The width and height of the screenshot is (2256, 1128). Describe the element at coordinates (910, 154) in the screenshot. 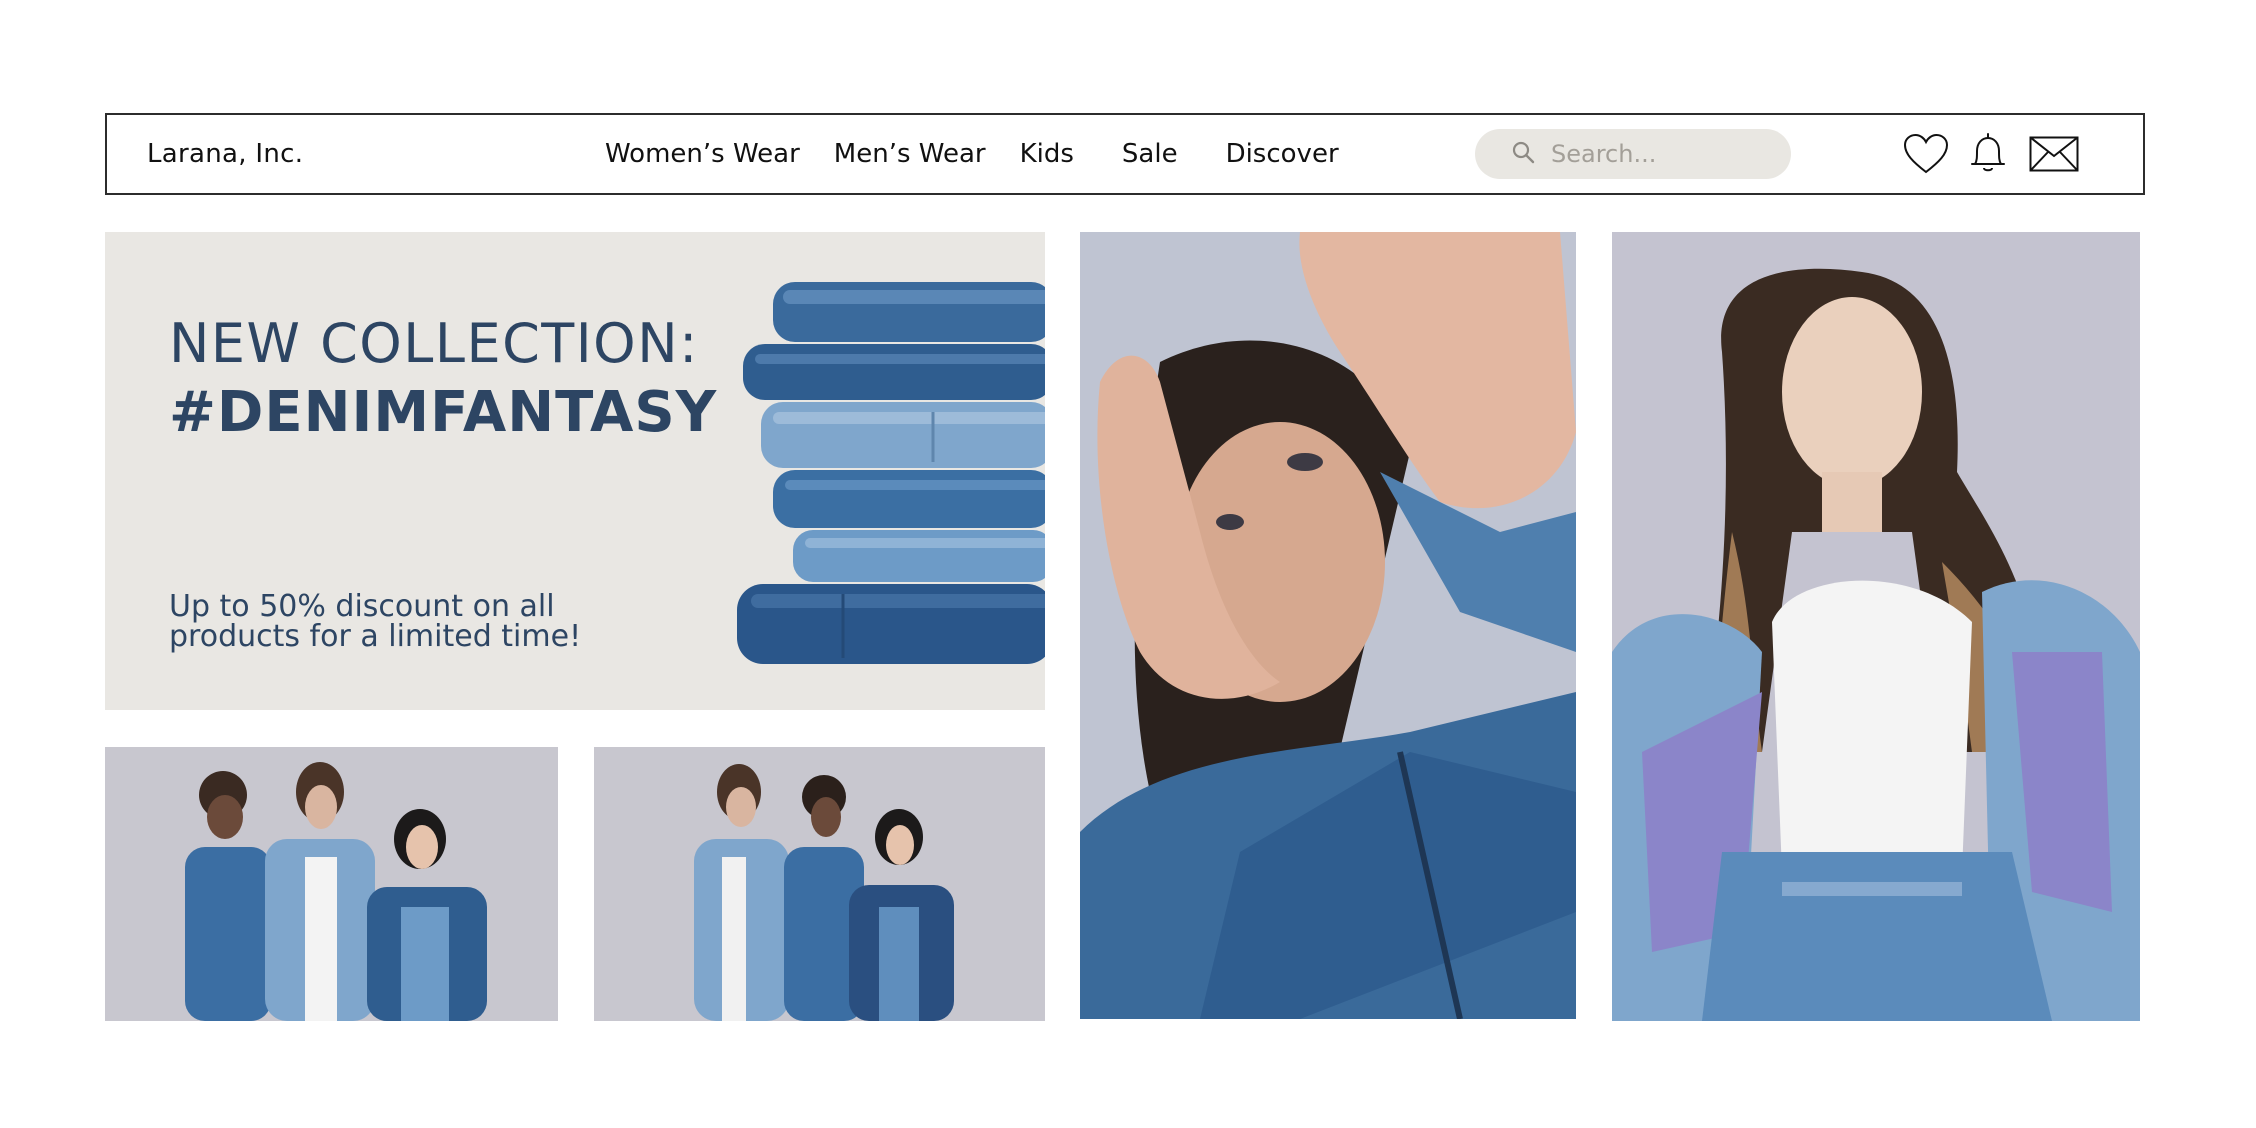

I see `nav-mens-wear: Men’s Wear` at that location.